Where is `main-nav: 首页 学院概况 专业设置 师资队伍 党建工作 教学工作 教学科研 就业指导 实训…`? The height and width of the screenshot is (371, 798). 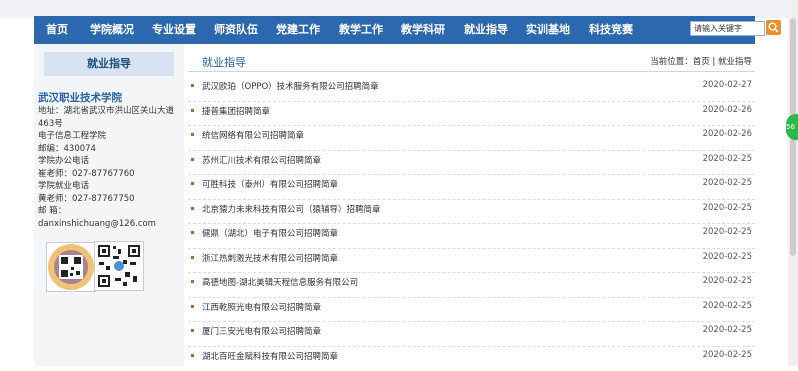
main-nav: 首页 学院概况 专业设置 师资队伍 党建工作 教学工作 教学科研 就业指导 实训… is located at coordinates (394, 30).